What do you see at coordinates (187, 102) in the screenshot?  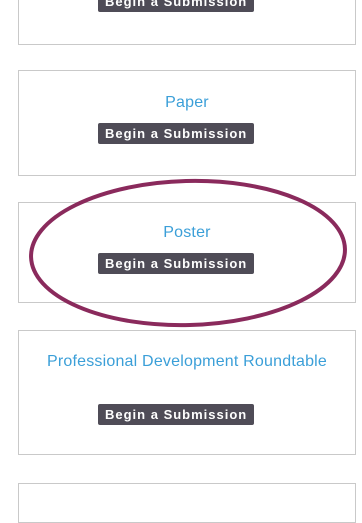 I see `card-title: Paper` at bounding box center [187, 102].